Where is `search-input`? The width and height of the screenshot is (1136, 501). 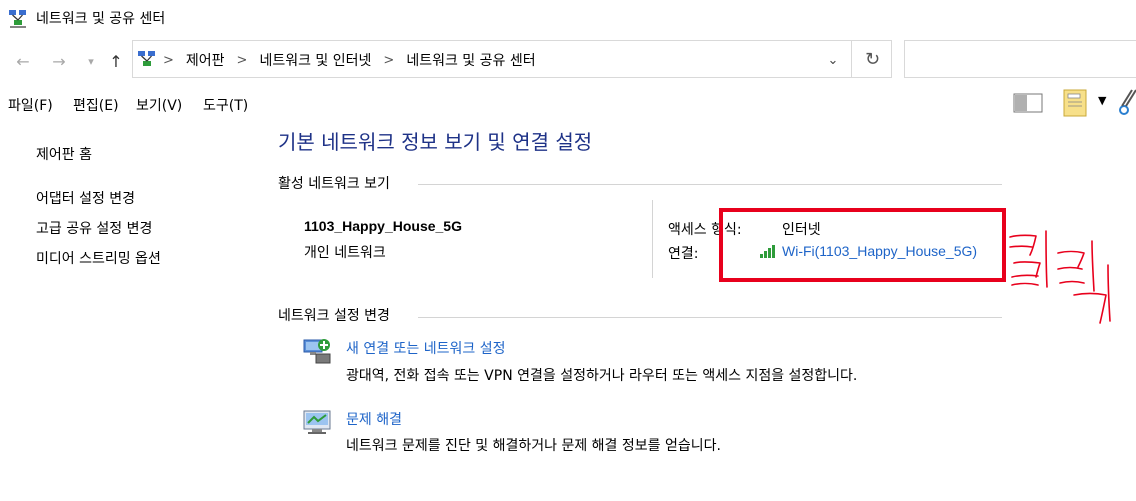
search-input is located at coordinates (1020, 59).